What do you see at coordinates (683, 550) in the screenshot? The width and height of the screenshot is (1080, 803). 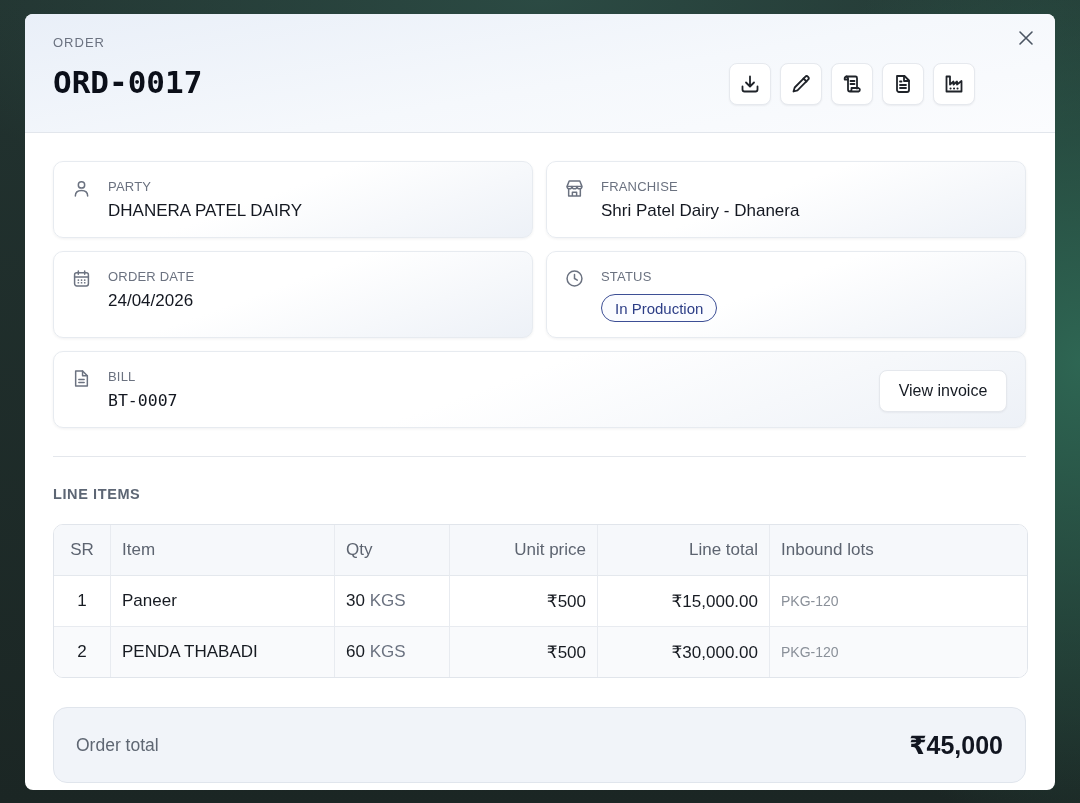 I see `column-header: Line total` at bounding box center [683, 550].